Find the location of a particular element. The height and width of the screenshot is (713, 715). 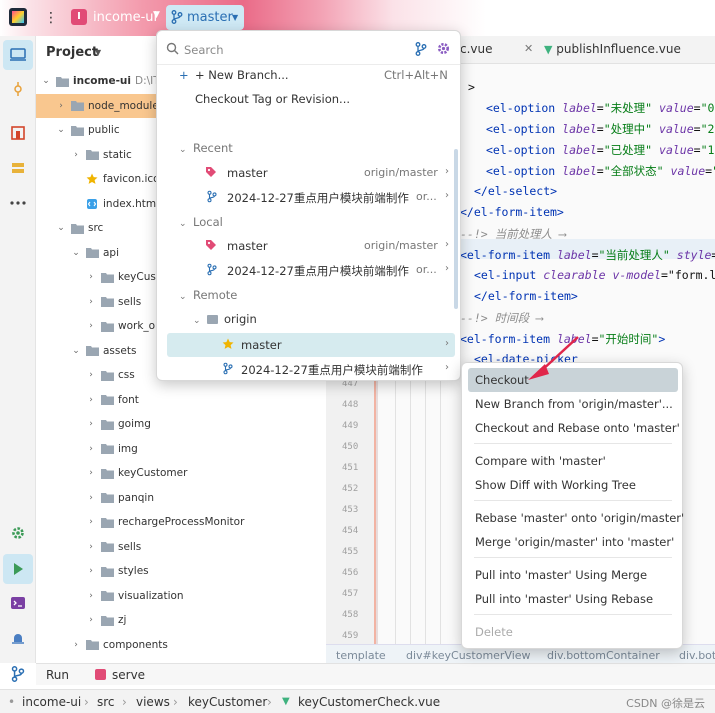

context-menu-item-pull-into-master-using-merge: Pull into 'master' Using Merge is located at coordinates (573, 575).